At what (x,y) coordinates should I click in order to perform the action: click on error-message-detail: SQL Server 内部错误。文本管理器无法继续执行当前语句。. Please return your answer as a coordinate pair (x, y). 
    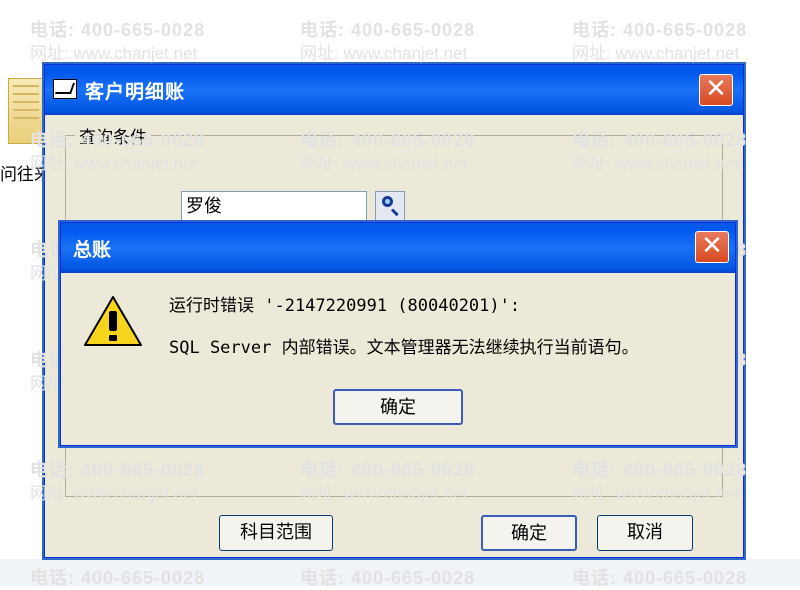
    Looking at the image, I should click on (404, 348).